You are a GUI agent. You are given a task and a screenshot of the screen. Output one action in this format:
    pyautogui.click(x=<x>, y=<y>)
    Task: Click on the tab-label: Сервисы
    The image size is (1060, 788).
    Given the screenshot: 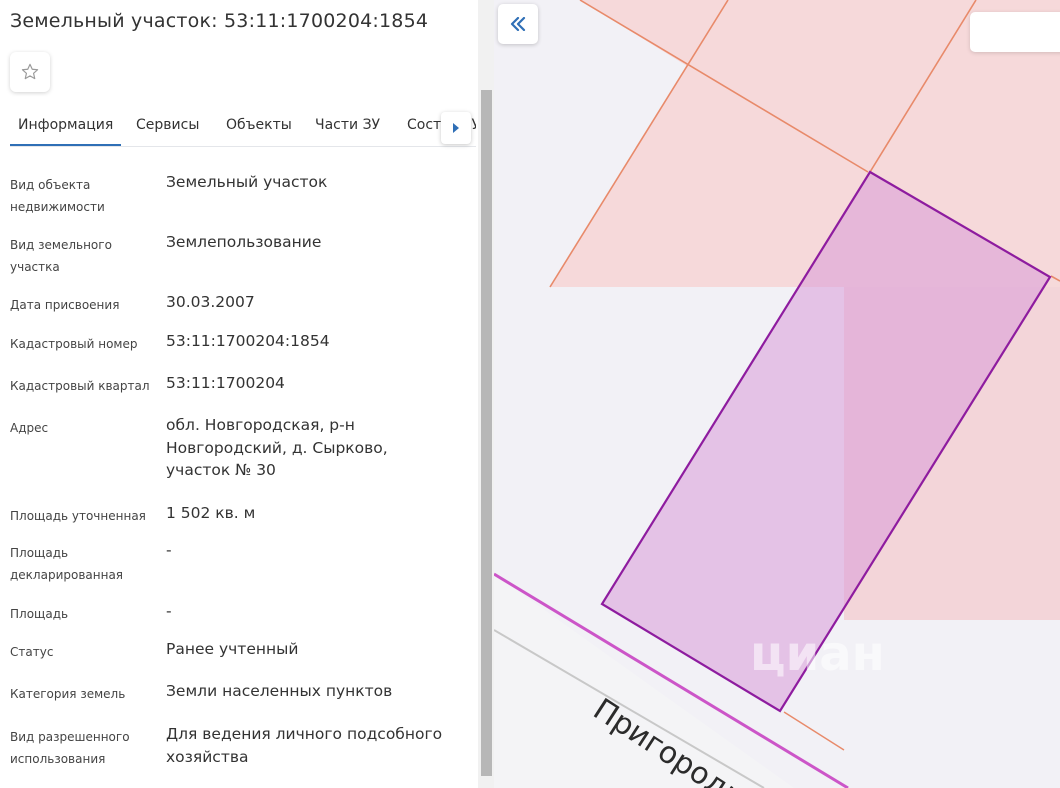 What is the action you would take?
    pyautogui.click(x=168, y=125)
    